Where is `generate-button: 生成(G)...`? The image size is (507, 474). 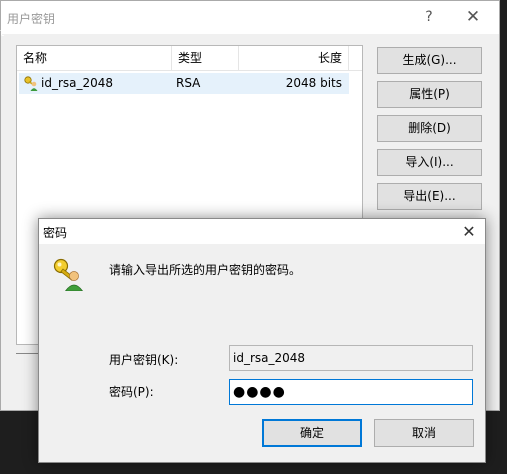
generate-button: 生成(G)... is located at coordinates (429, 60).